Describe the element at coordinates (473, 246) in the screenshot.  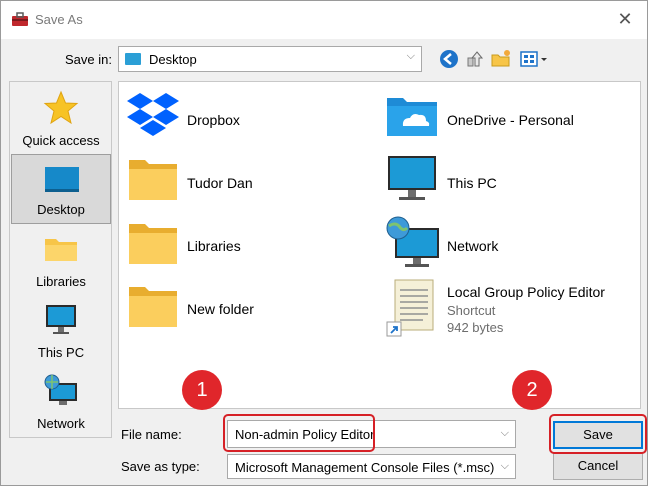
I see `file-name: Network` at that location.